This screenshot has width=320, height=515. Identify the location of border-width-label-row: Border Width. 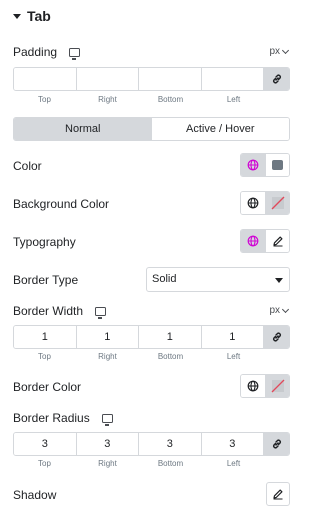
(60, 311).